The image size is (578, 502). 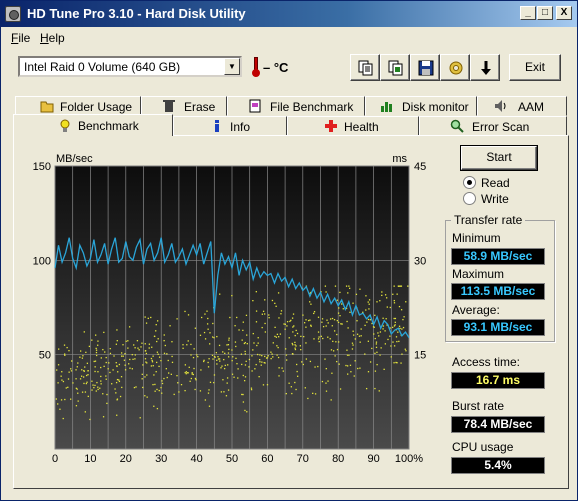 What do you see at coordinates (476, 238) in the screenshot?
I see `minimum-label: Minimum` at bounding box center [476, 238].